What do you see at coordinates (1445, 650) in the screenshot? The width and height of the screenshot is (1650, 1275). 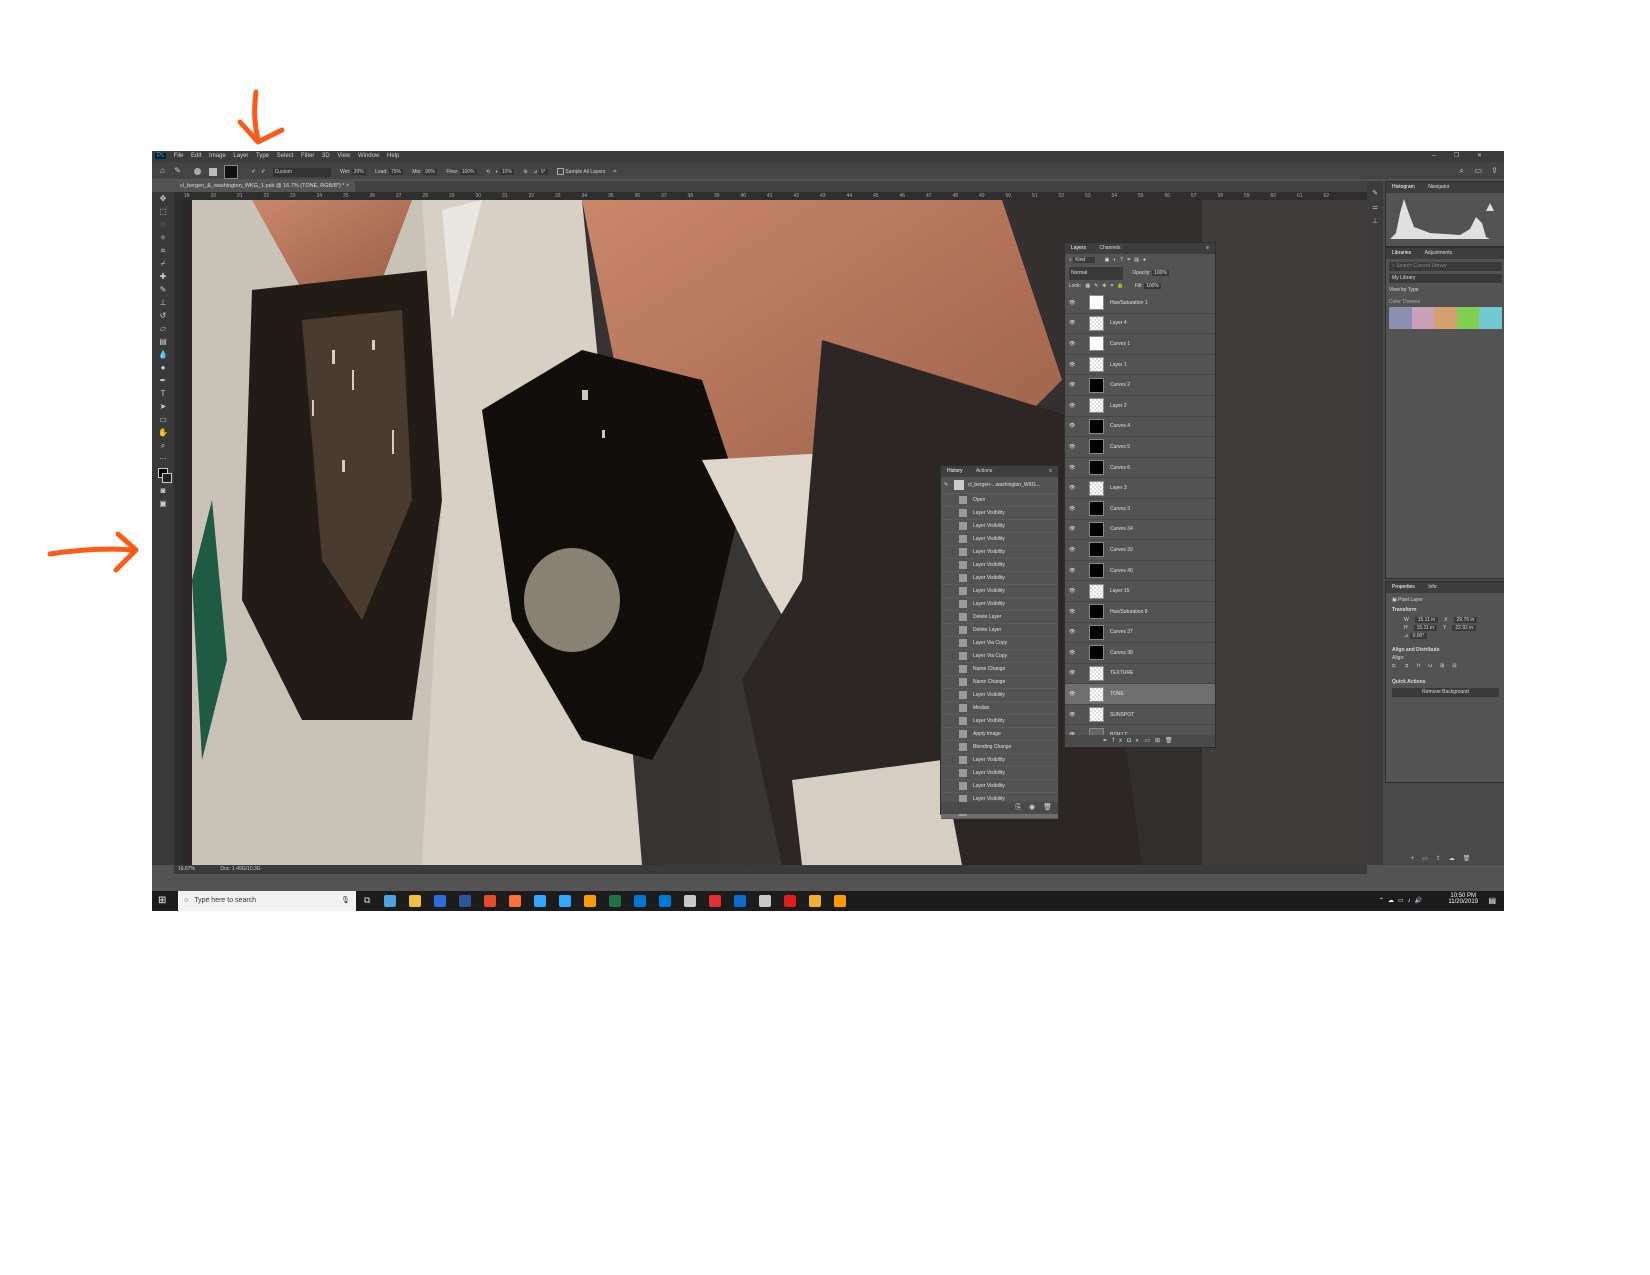 I see `align-heading: Align and Distribute` at bounding box center [1445, 650].